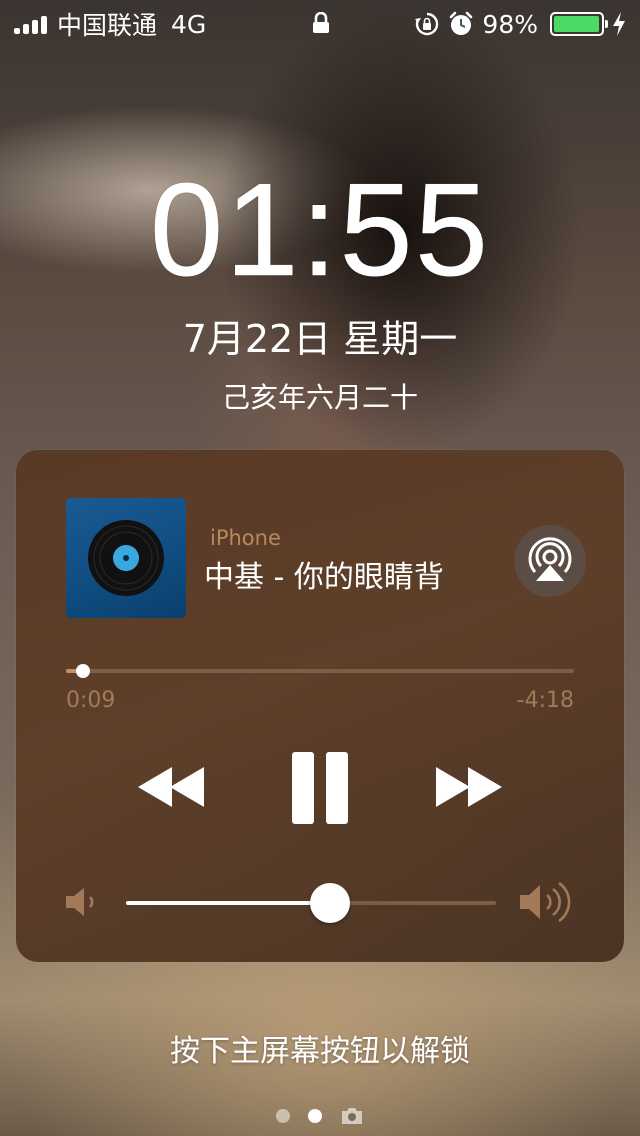  Describe the element at coordinates (337, 788) in the screenshot. I see `pause-icon-bar-right` at that location.